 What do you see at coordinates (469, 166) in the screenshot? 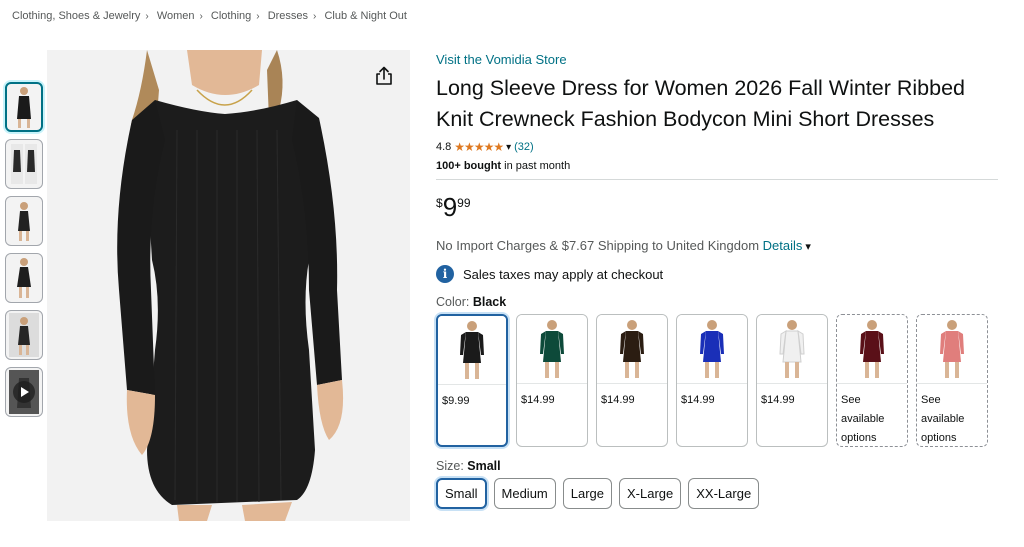
I see `bought-count-bold: 100+ bought` at bounding box center [469, 166].